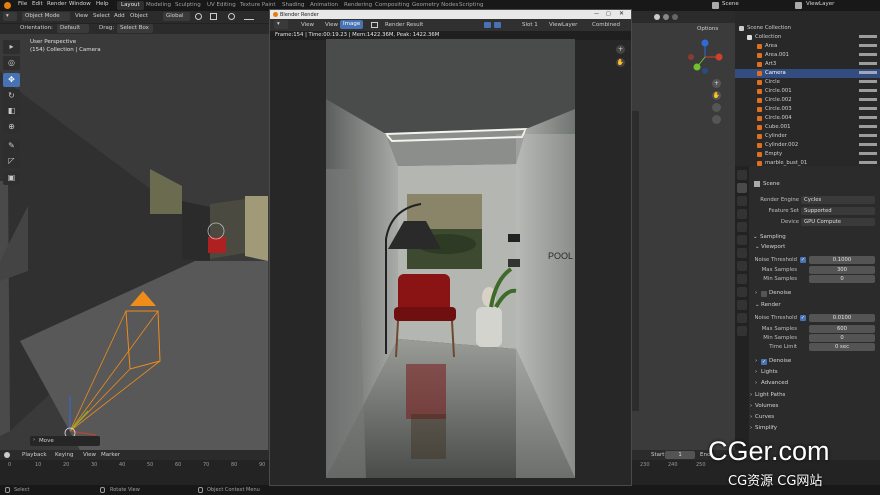  What do you see at coordinates (11, 63) in the screenshot?
I see `cursor-tool-button: ◎` at bounding box center [11, 63].